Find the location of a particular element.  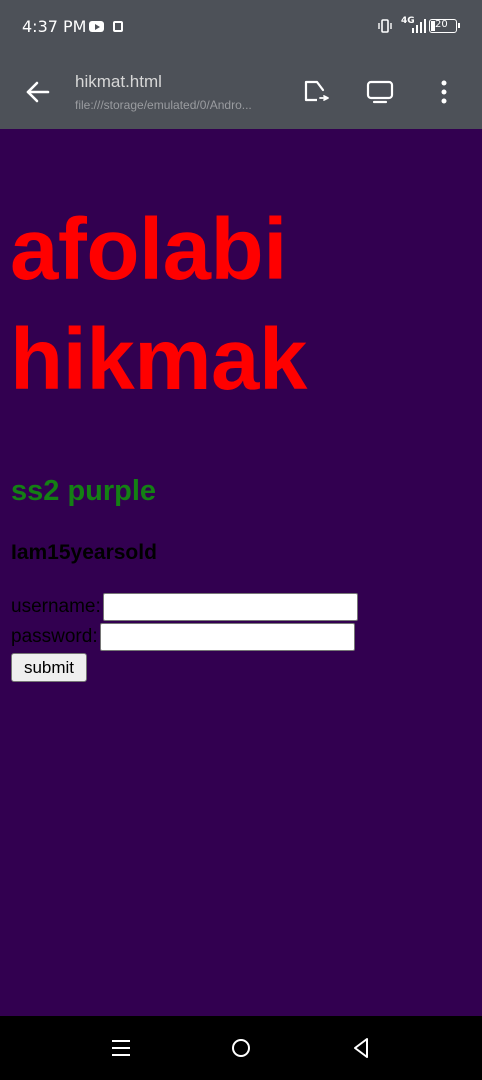

username-input is located at coordinates (230, 607).